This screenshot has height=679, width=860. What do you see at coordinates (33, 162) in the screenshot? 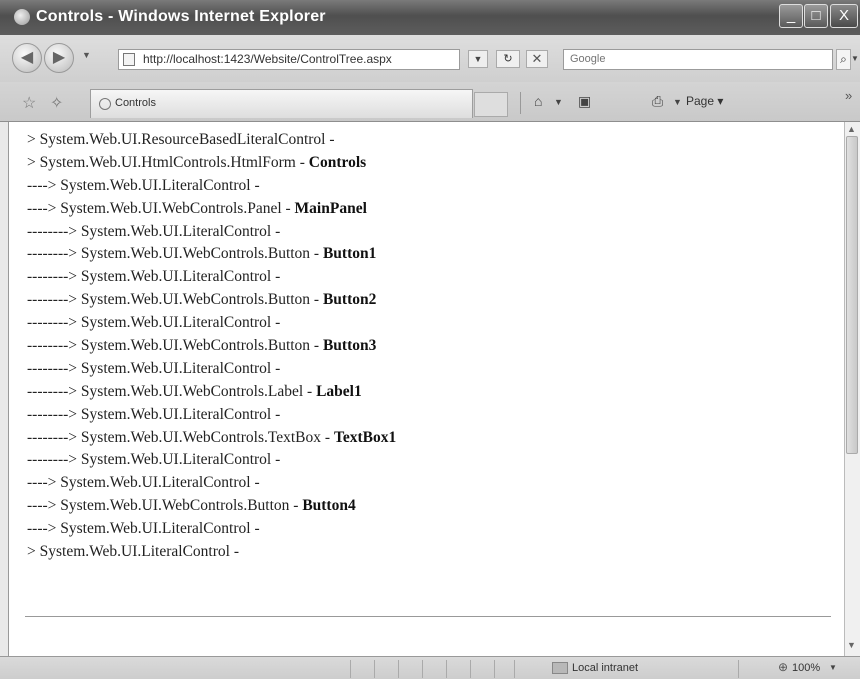
I see `tree-prefix: >` at bounding box center [33, 162].